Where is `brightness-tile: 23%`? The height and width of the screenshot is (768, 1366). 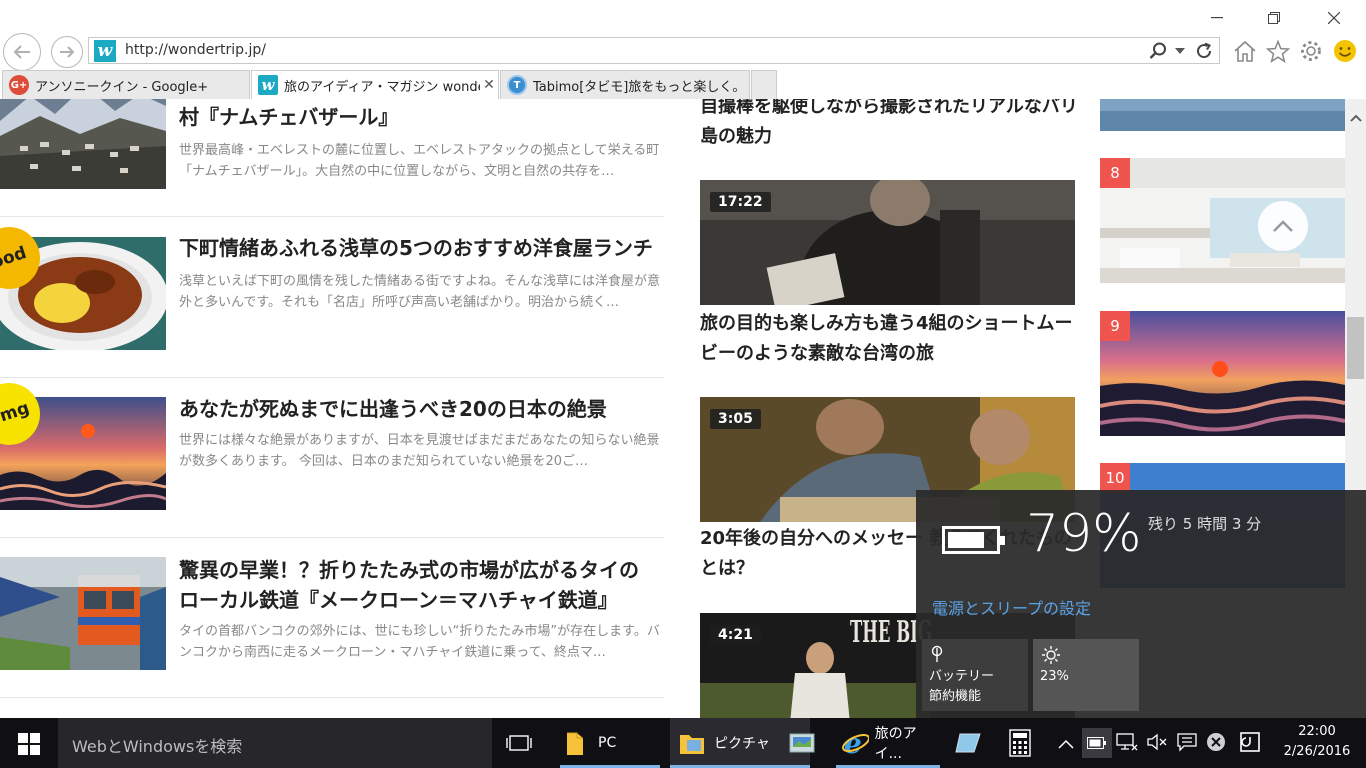 brightness-tile: 23% is located at coordinates (1086, 675).